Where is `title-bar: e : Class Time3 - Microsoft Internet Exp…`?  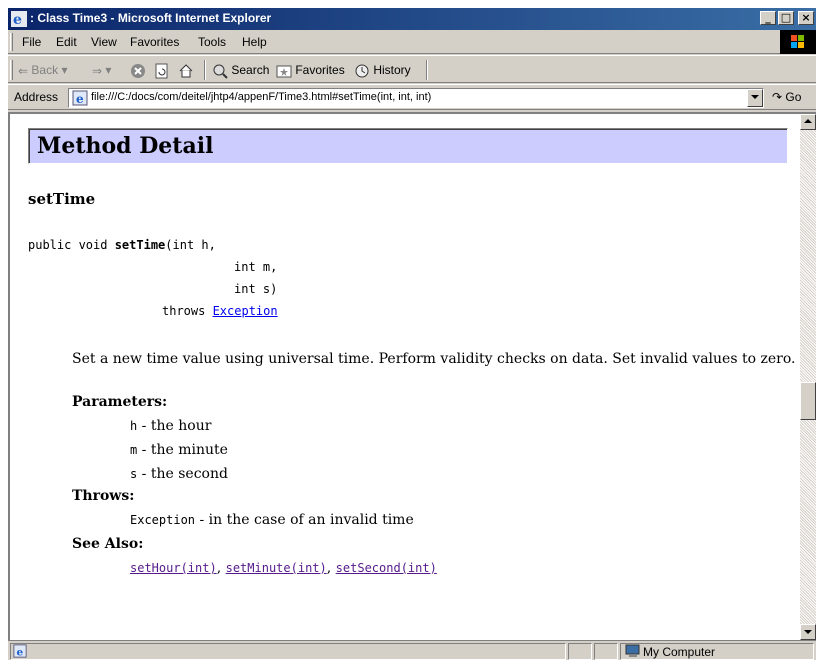 title-bar: e : Class Time3 - Microsoft Internet Exp… is located at coordinates (412, 19).